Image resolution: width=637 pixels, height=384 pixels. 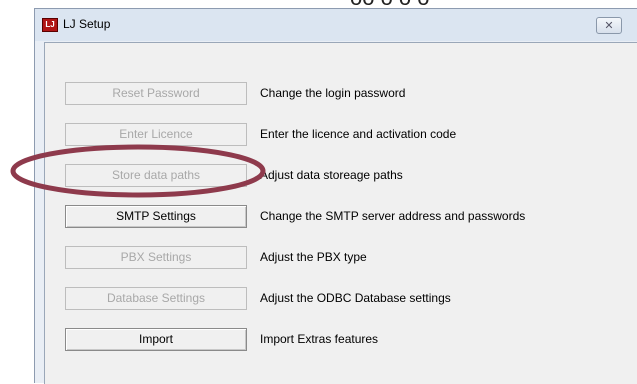 I want to click on app-icon: LJ, so click(x=50, y=25).